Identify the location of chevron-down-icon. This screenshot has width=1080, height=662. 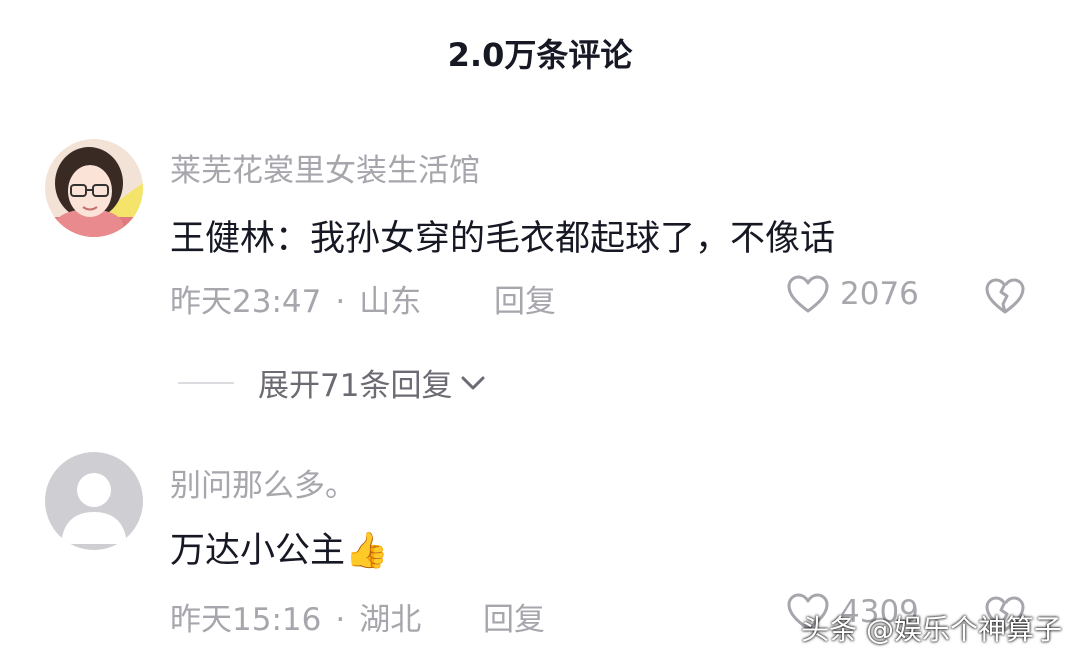
(473, 382).